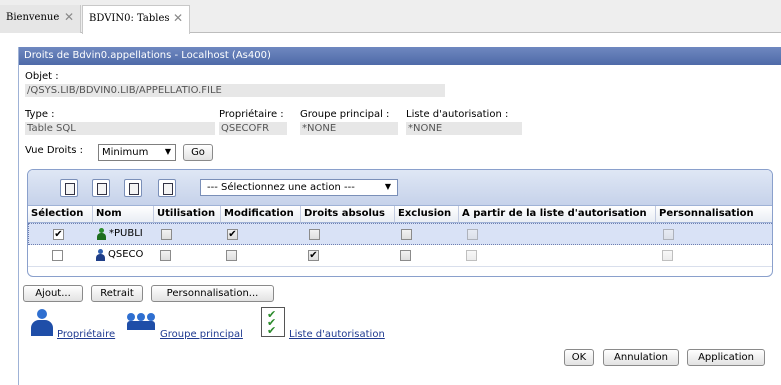 This screenshot has width=781, height=385. Describe the element at coordinates (126, 254) in the screenshot. I see `user-name: QSECO` at that location.